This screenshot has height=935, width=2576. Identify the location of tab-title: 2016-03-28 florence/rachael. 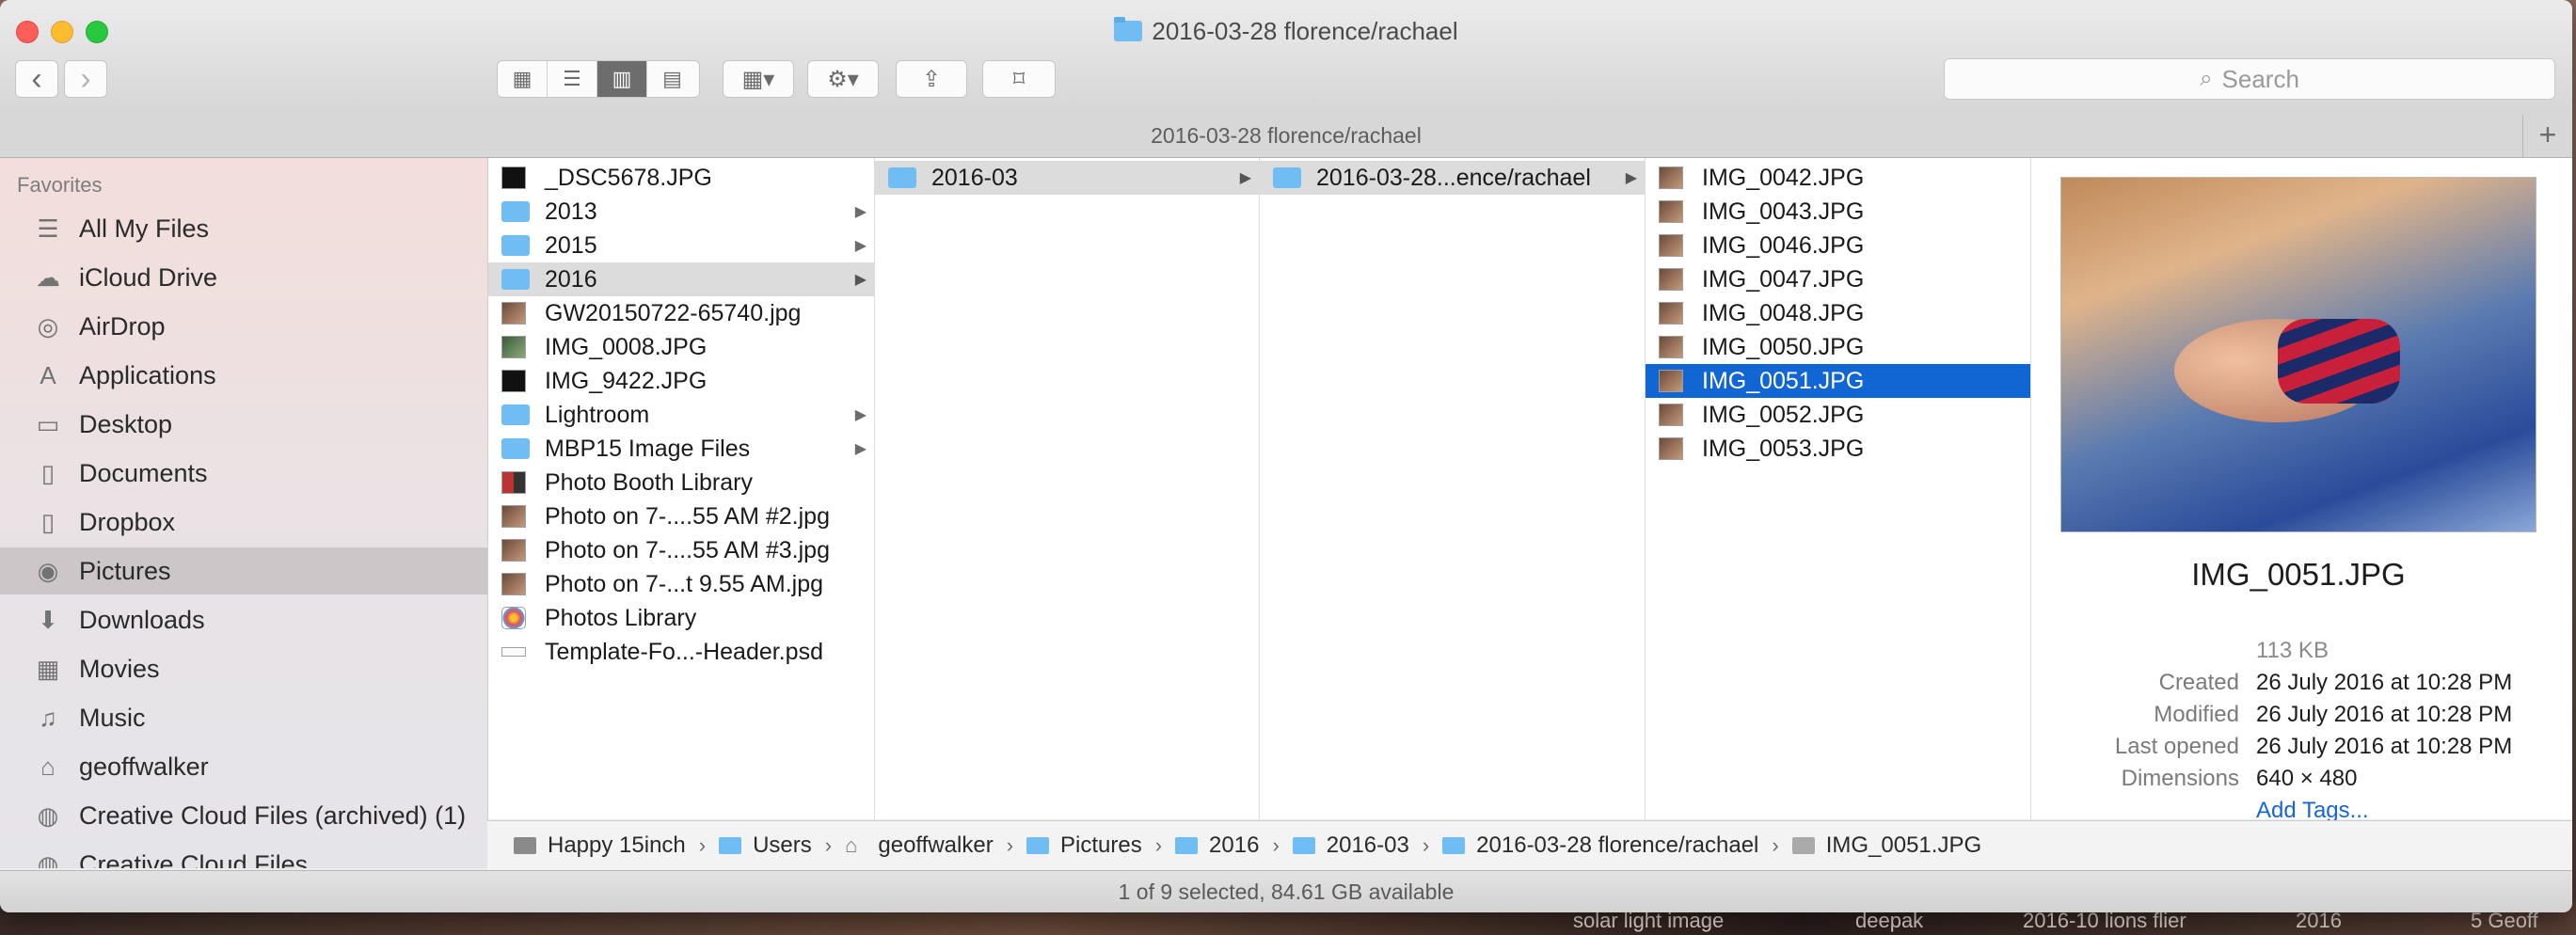
(1286, 135).